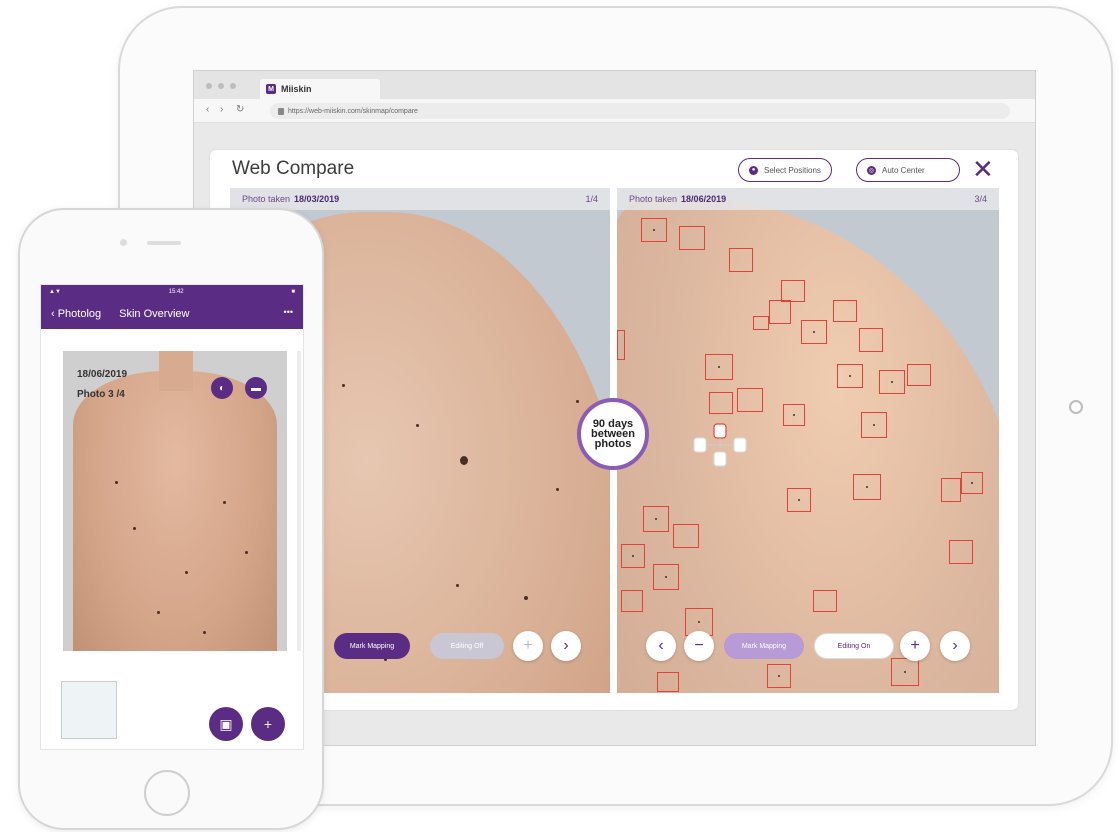 The image size is (1119, 832). Describe the element at coordinates (176, 371) in the screenshot. I see `neck` at that location.